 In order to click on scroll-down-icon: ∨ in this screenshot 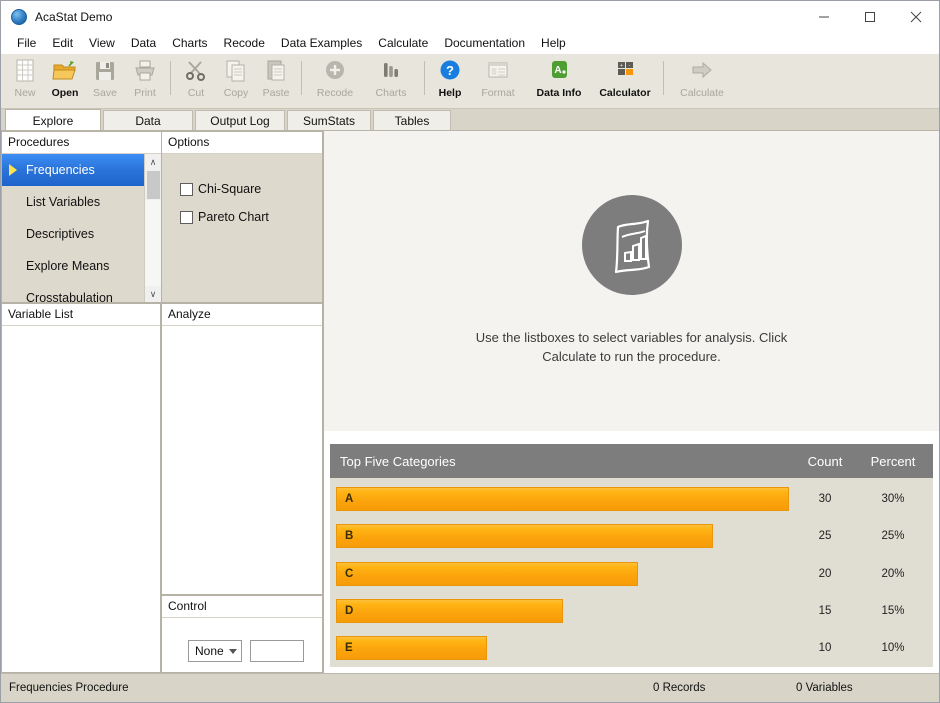, I will do `click(153, 294)`.